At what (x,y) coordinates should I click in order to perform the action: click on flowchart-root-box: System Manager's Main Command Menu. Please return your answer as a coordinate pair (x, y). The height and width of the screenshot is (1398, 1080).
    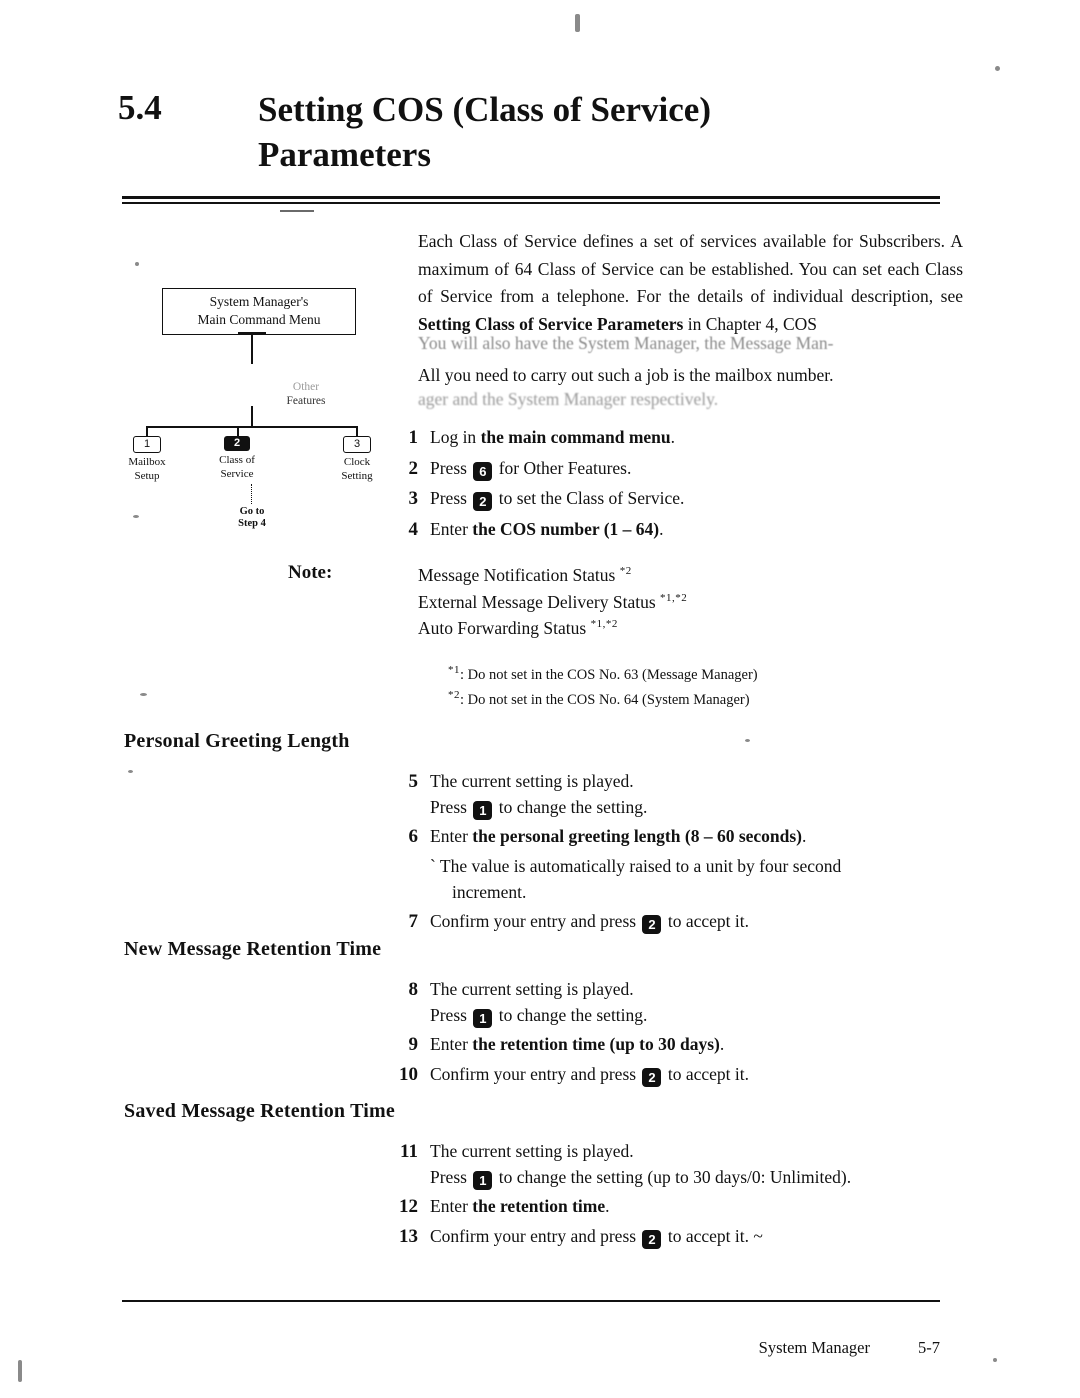
    Looking at the image, I should click on (259, 312).